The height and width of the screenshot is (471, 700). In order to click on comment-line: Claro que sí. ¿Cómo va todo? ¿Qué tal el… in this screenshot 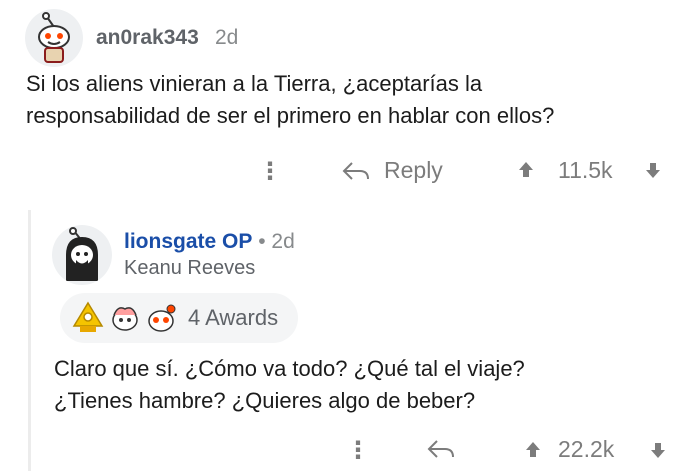, I will do `click(289, 368)`.